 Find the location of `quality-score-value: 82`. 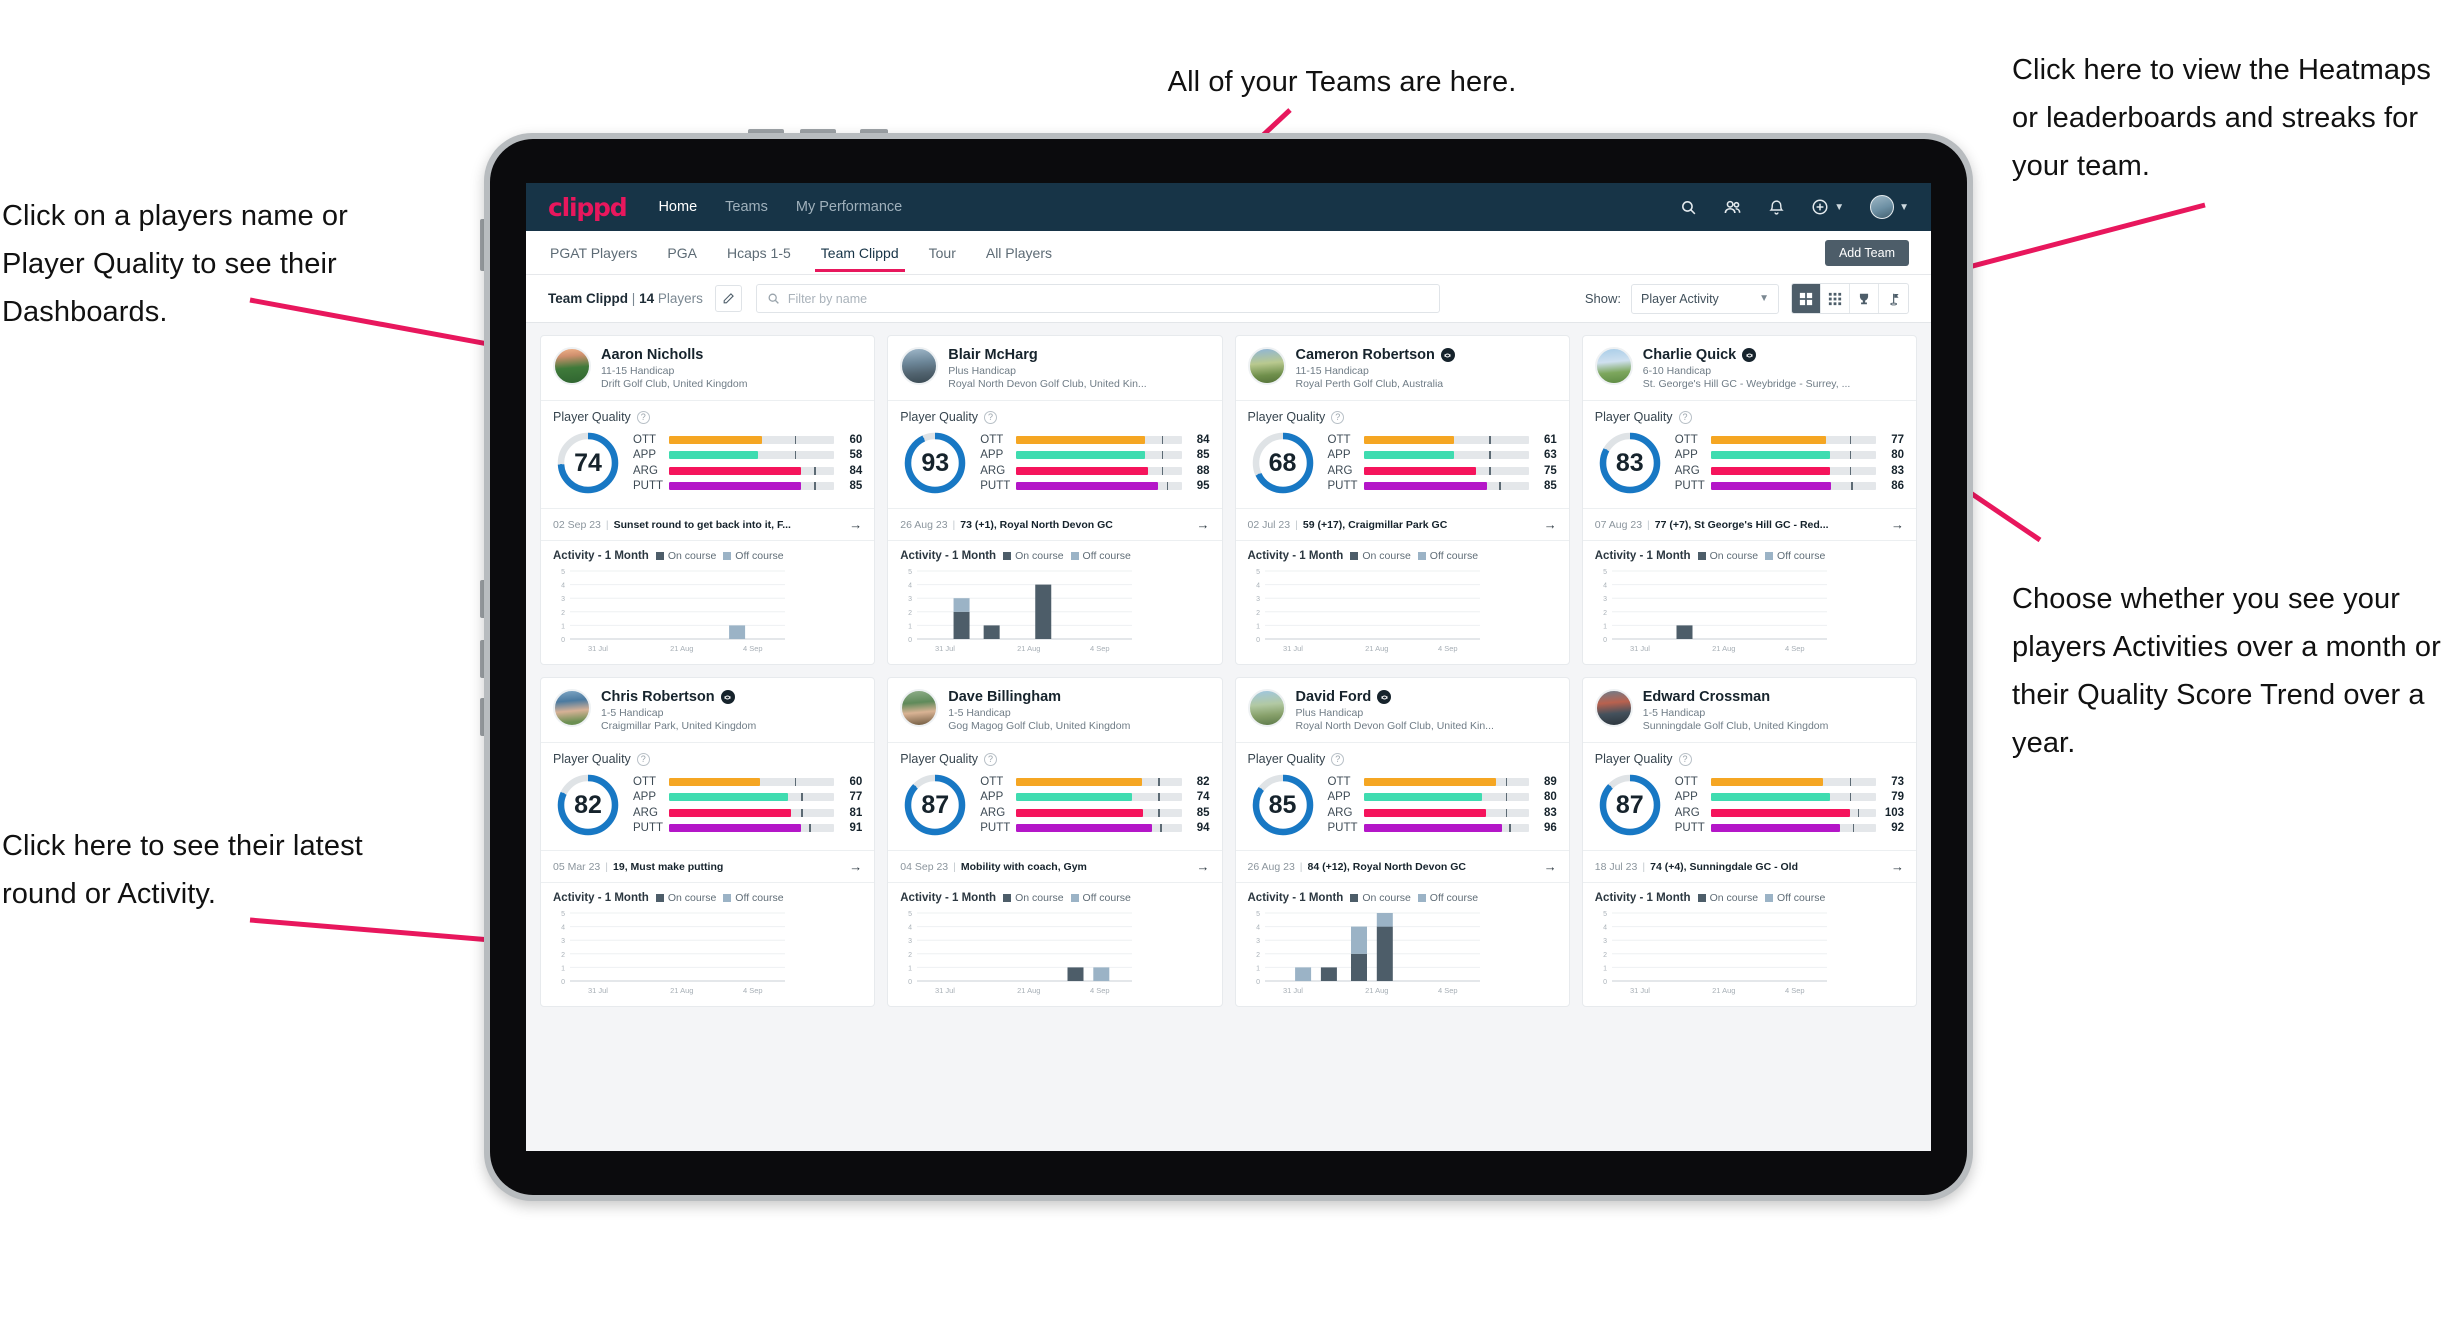

quality-score-value: 82 is located at coordinates (588, 804).